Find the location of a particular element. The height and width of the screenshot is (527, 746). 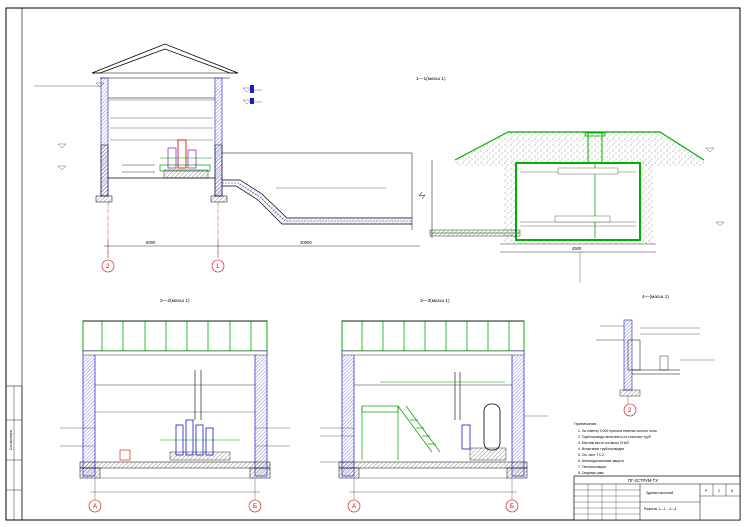

dim-tank-width: 4500 is located at coordinates (577, 248).